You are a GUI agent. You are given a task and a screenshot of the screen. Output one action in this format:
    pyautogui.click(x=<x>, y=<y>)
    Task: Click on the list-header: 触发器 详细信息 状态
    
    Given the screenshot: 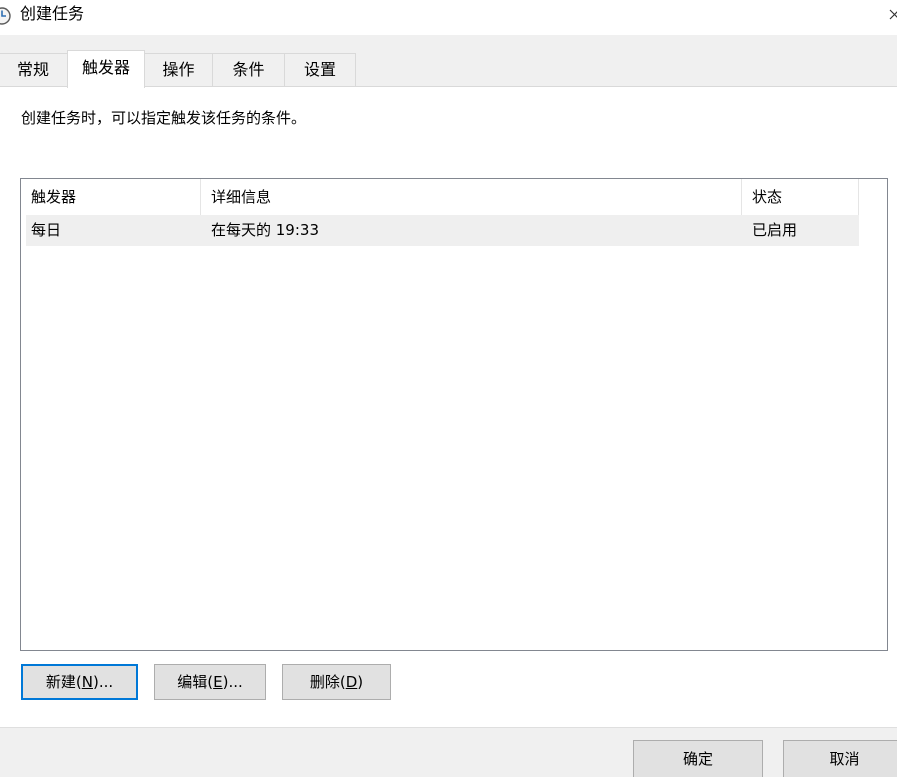 What is the action you would take?
    pyautogui.click(x=440, y=197)
    